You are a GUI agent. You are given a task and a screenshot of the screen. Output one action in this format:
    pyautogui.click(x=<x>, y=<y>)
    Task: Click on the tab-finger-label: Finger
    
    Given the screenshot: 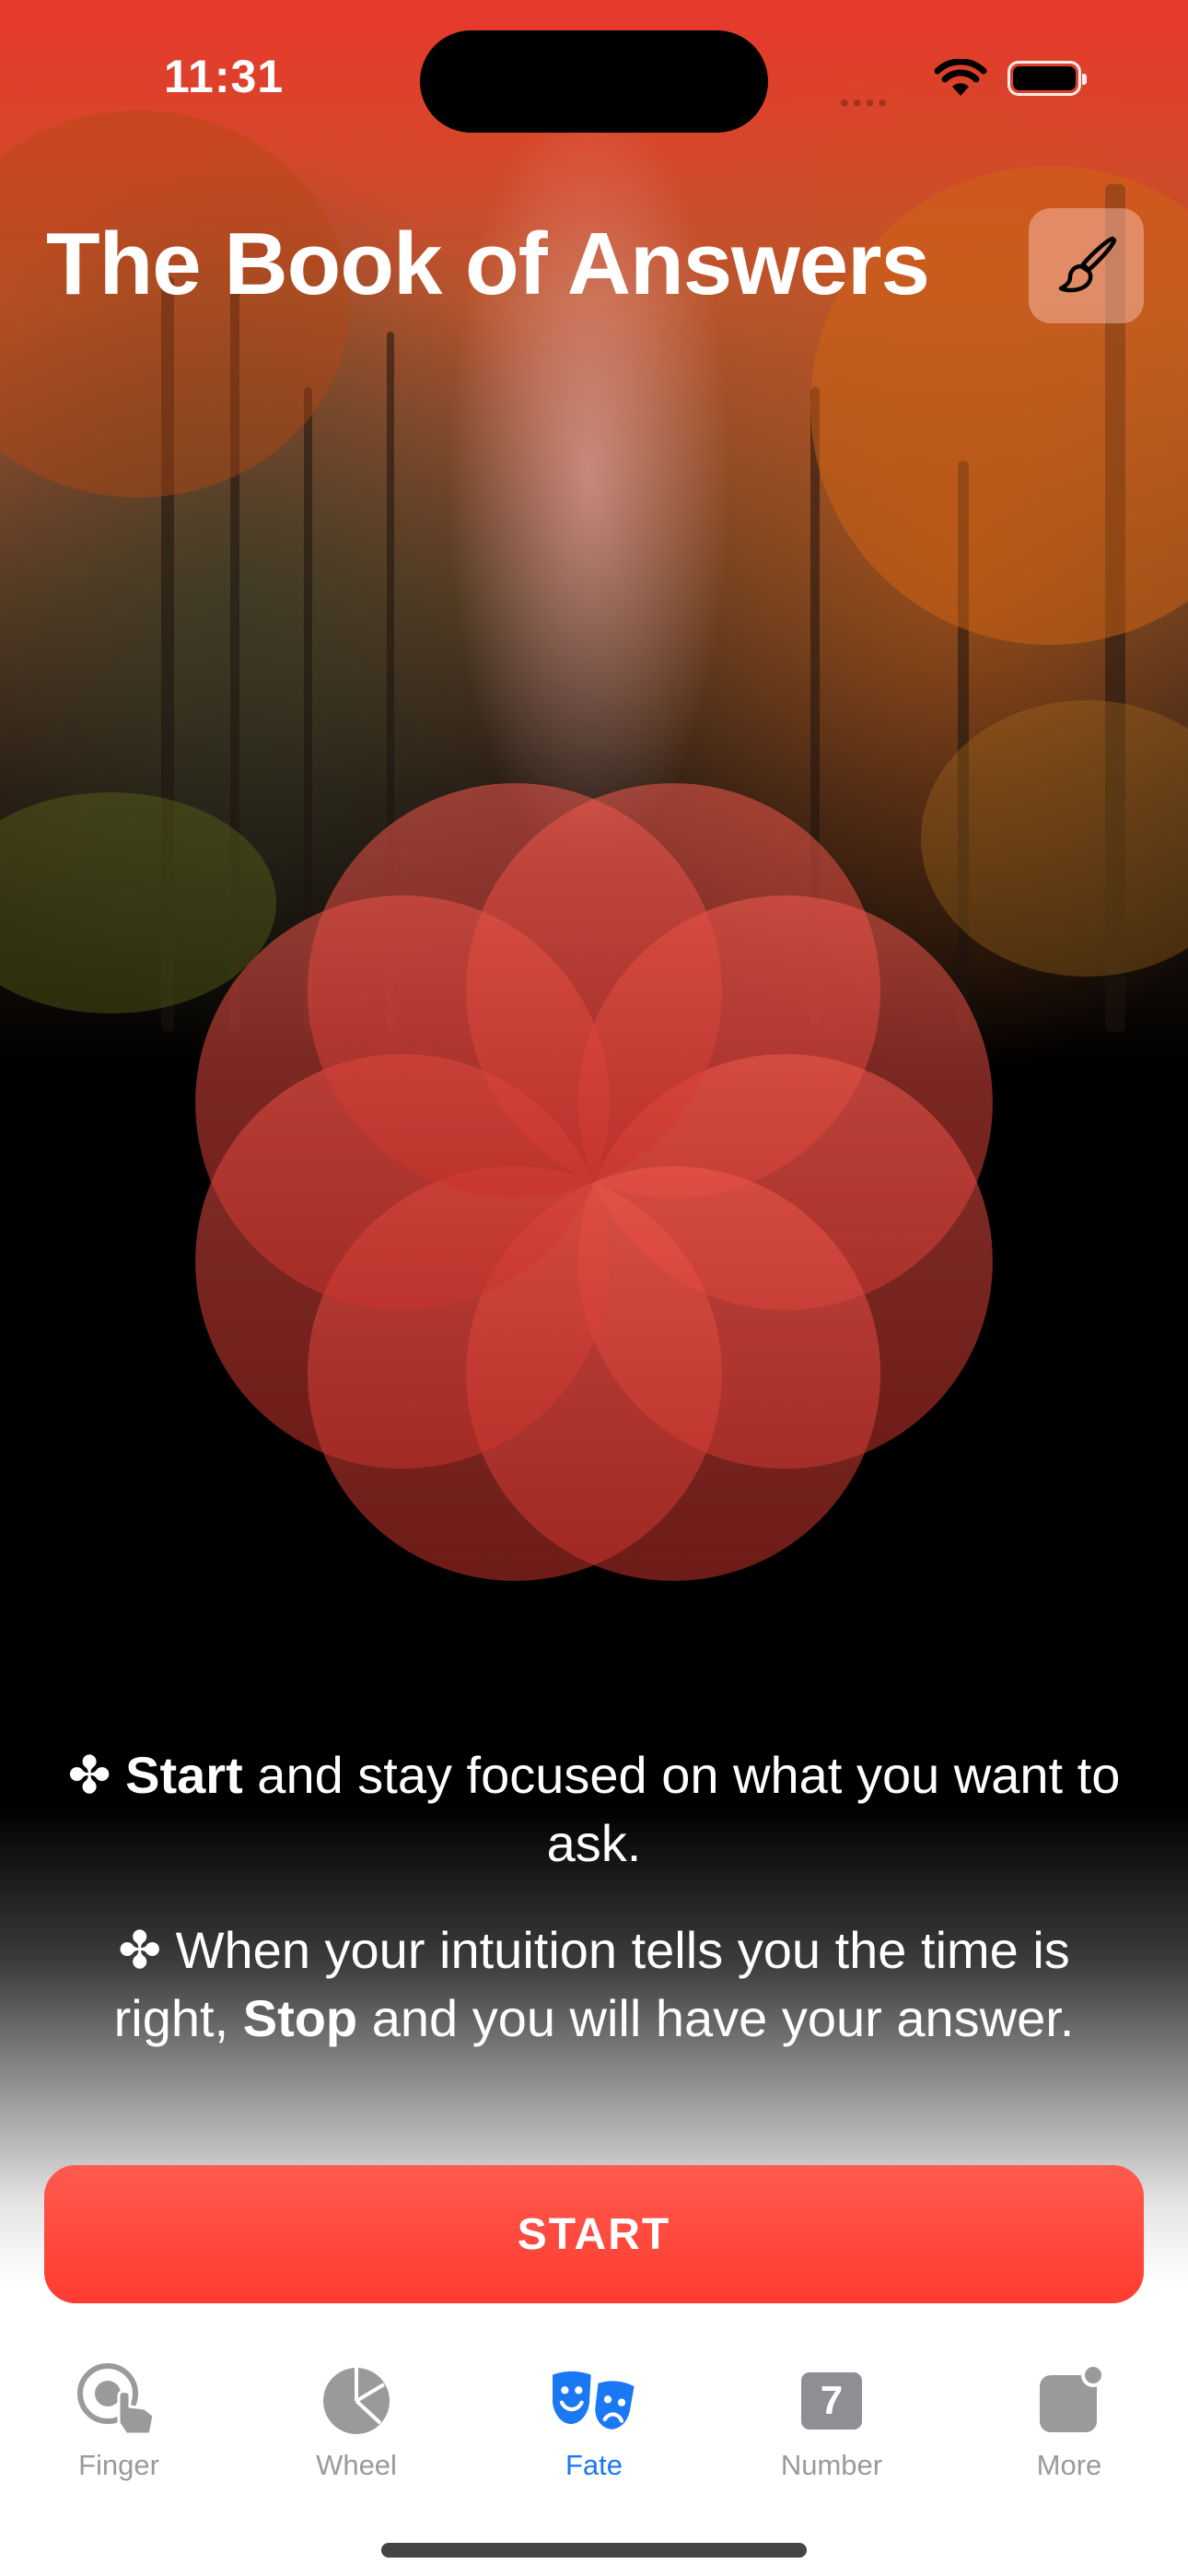 What is the action you would take?
    pyautogui.click(x=119, y=2465)
    